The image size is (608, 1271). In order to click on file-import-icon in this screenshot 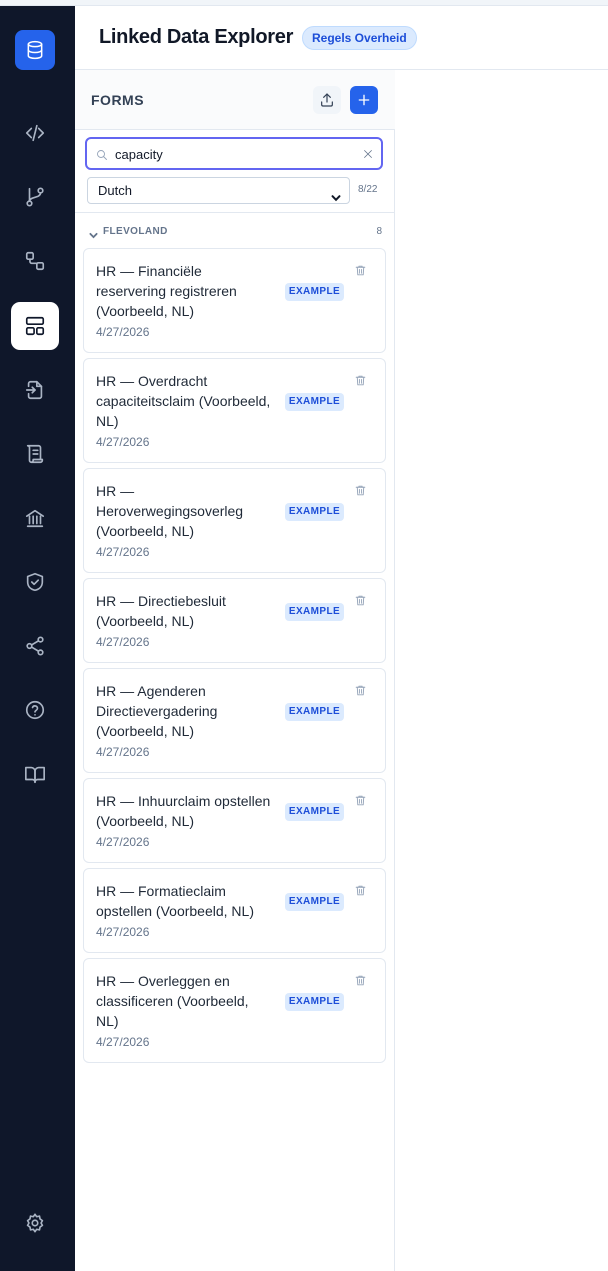, I will do `click(35, 390)`.